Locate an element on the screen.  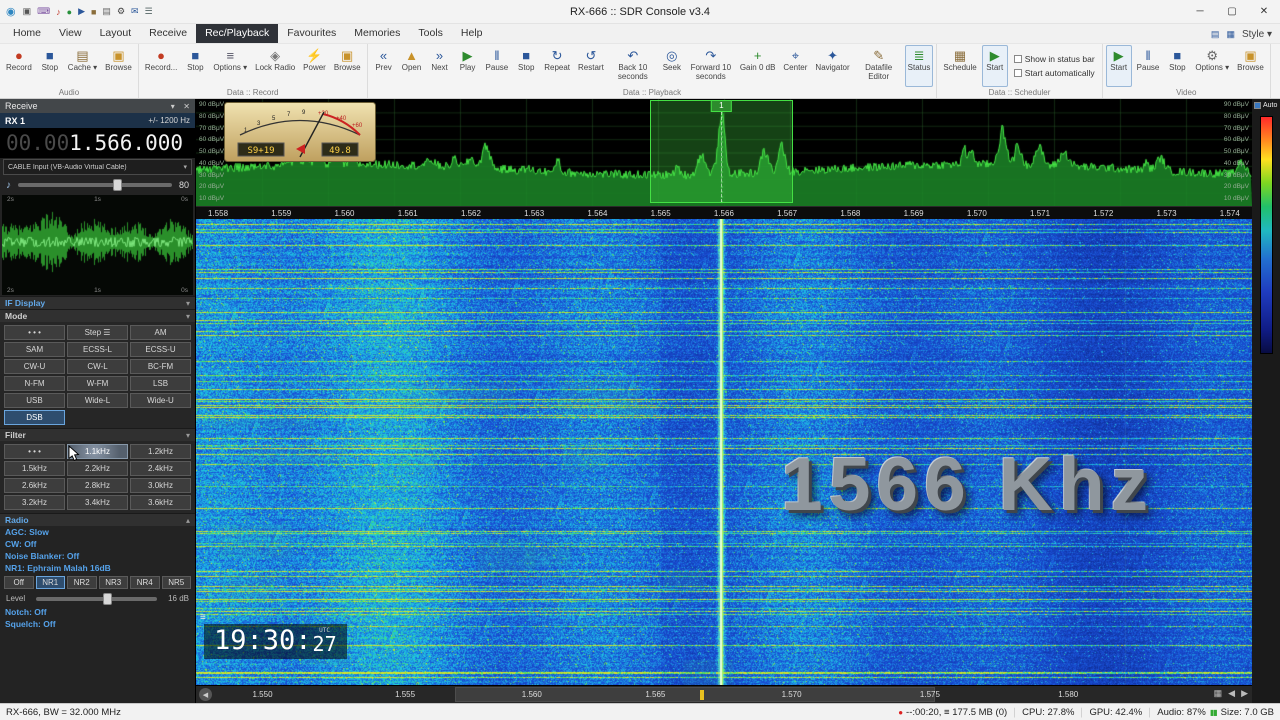
radio-setting: NR1: Ephraim Malah 16dB is located at coordinates (97, 568).